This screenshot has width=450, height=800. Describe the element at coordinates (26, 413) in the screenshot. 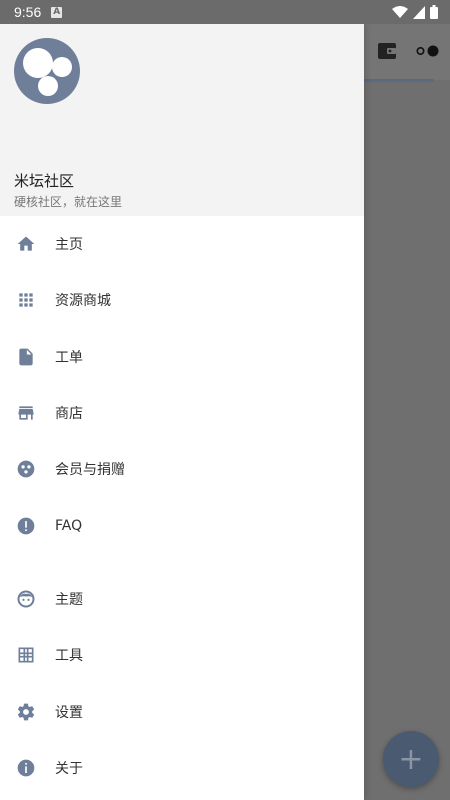

I see `store-icon` at that location.